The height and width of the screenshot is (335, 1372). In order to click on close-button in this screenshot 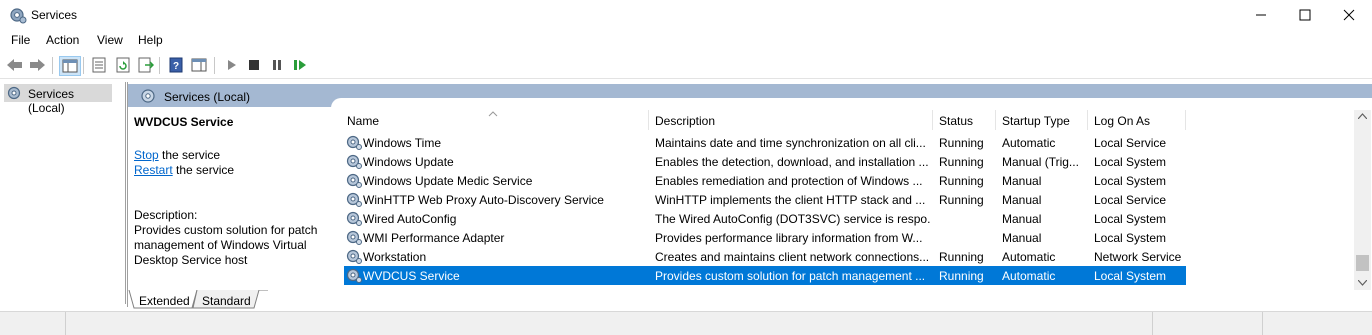, I will do `click(1349, 15)`.